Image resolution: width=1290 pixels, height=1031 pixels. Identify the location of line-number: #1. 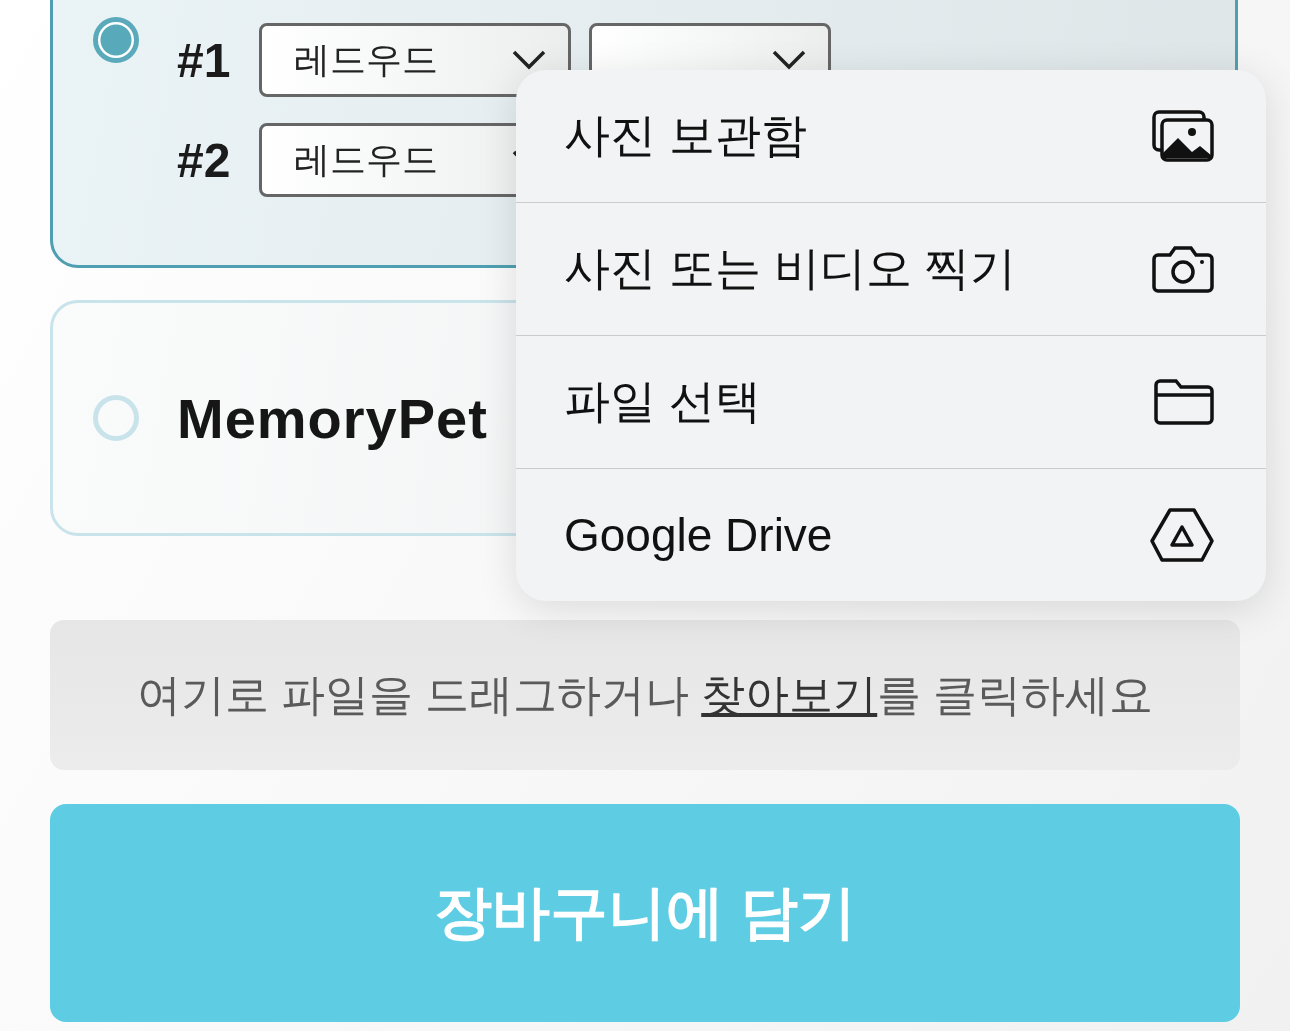
(204, 60).